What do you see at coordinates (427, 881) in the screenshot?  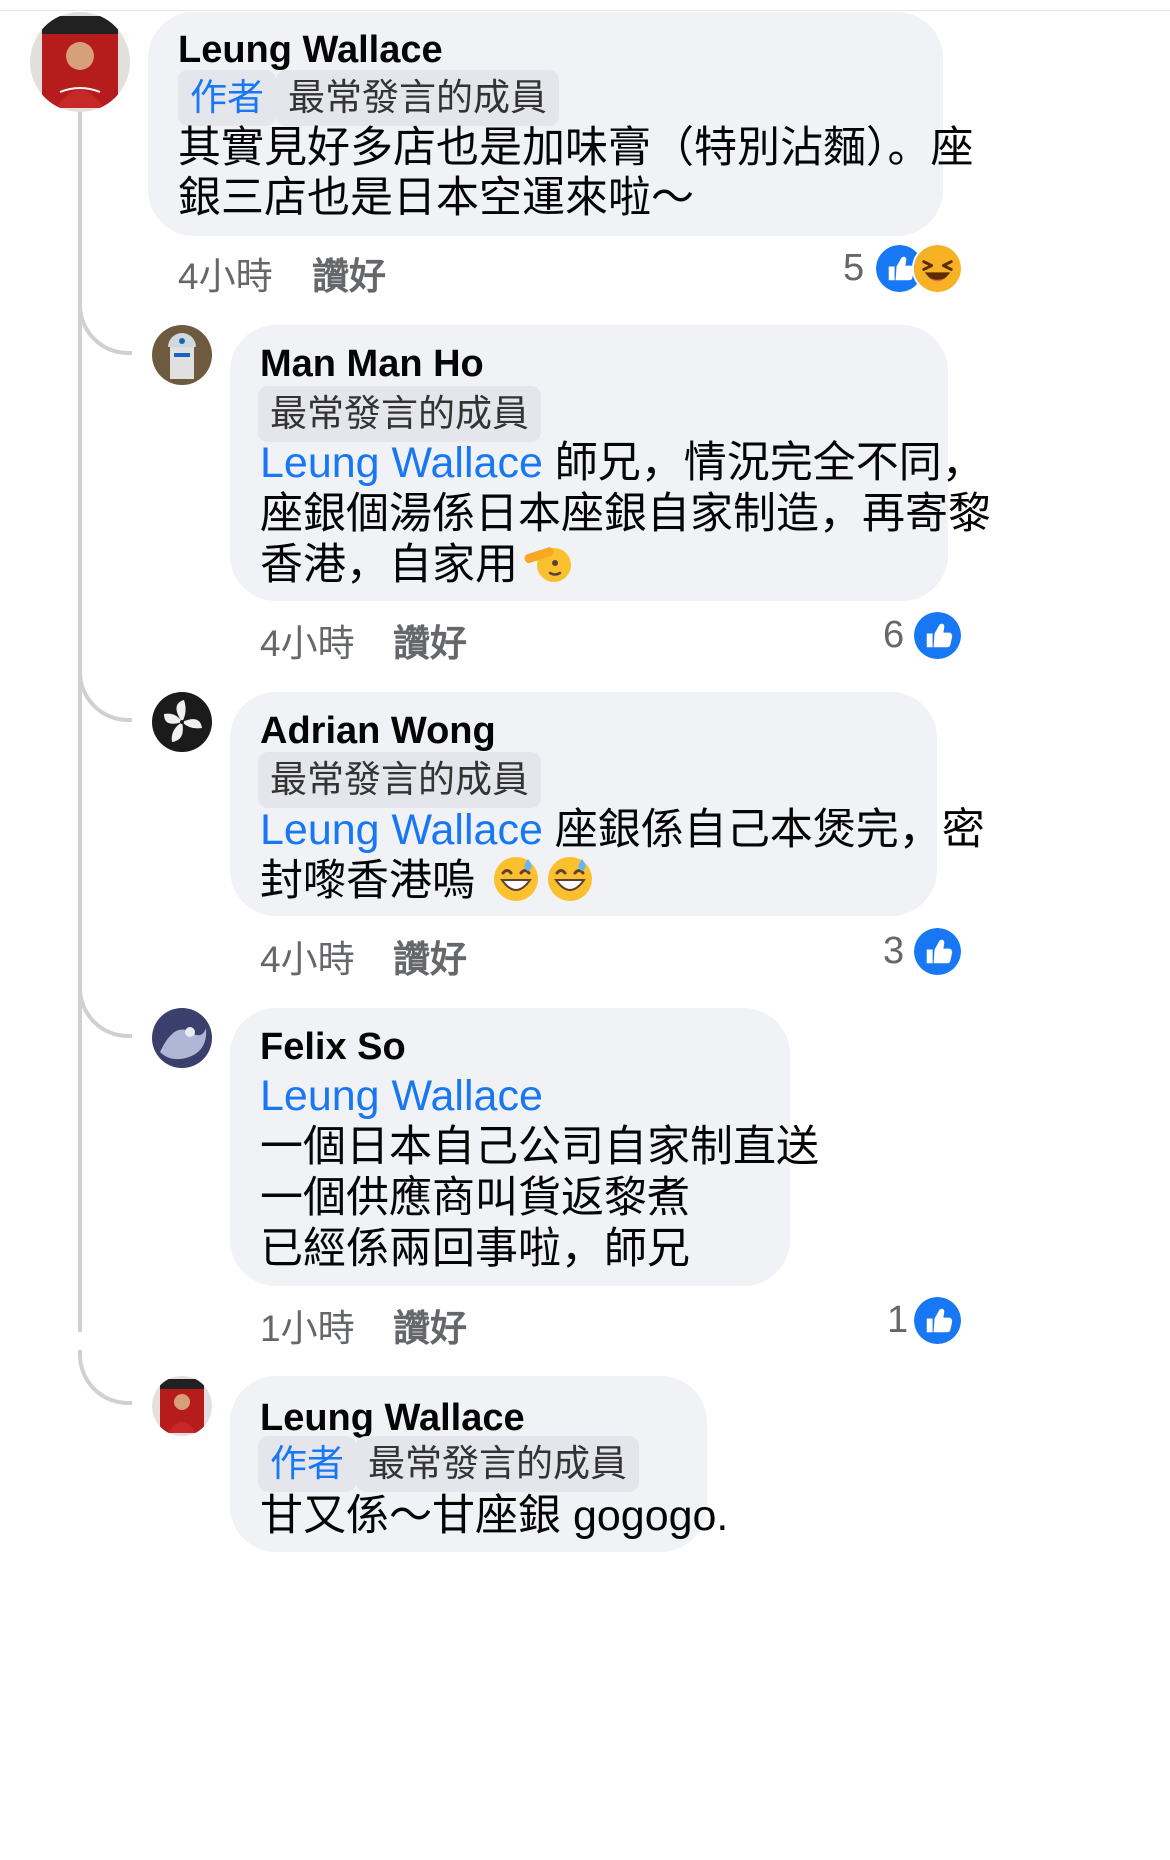 I see `comment-text: 封嚟香港嗚` at bounding box center [427, 881].